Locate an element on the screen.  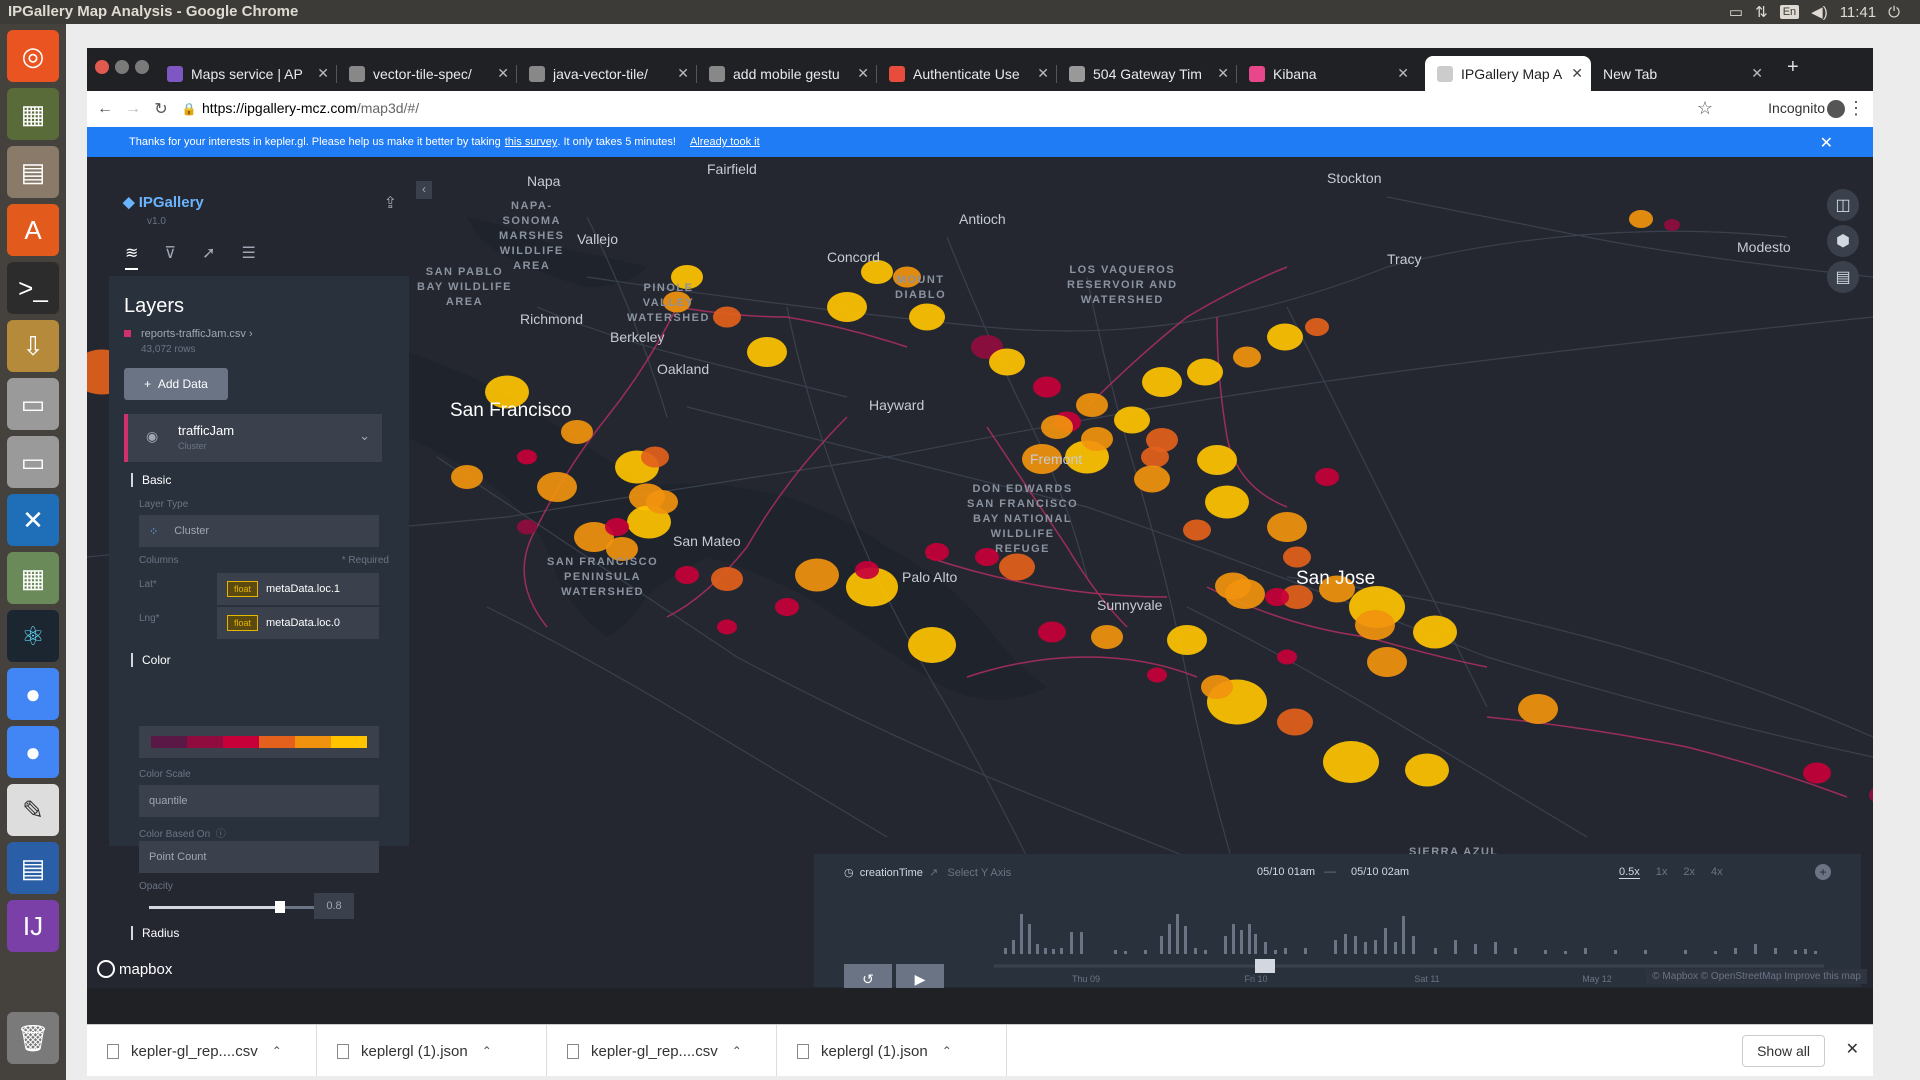
system-monitor-icon: ▦ is located at coordinates (33, 114).